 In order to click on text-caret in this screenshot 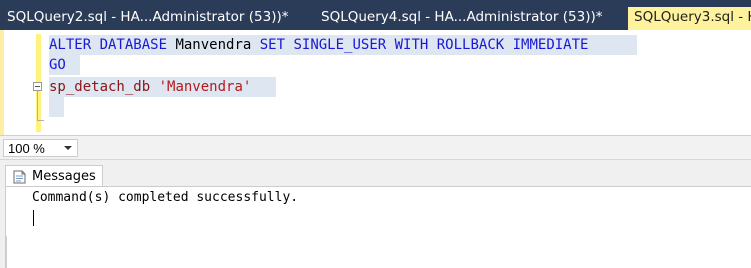, I will do `click(33, 218)`.